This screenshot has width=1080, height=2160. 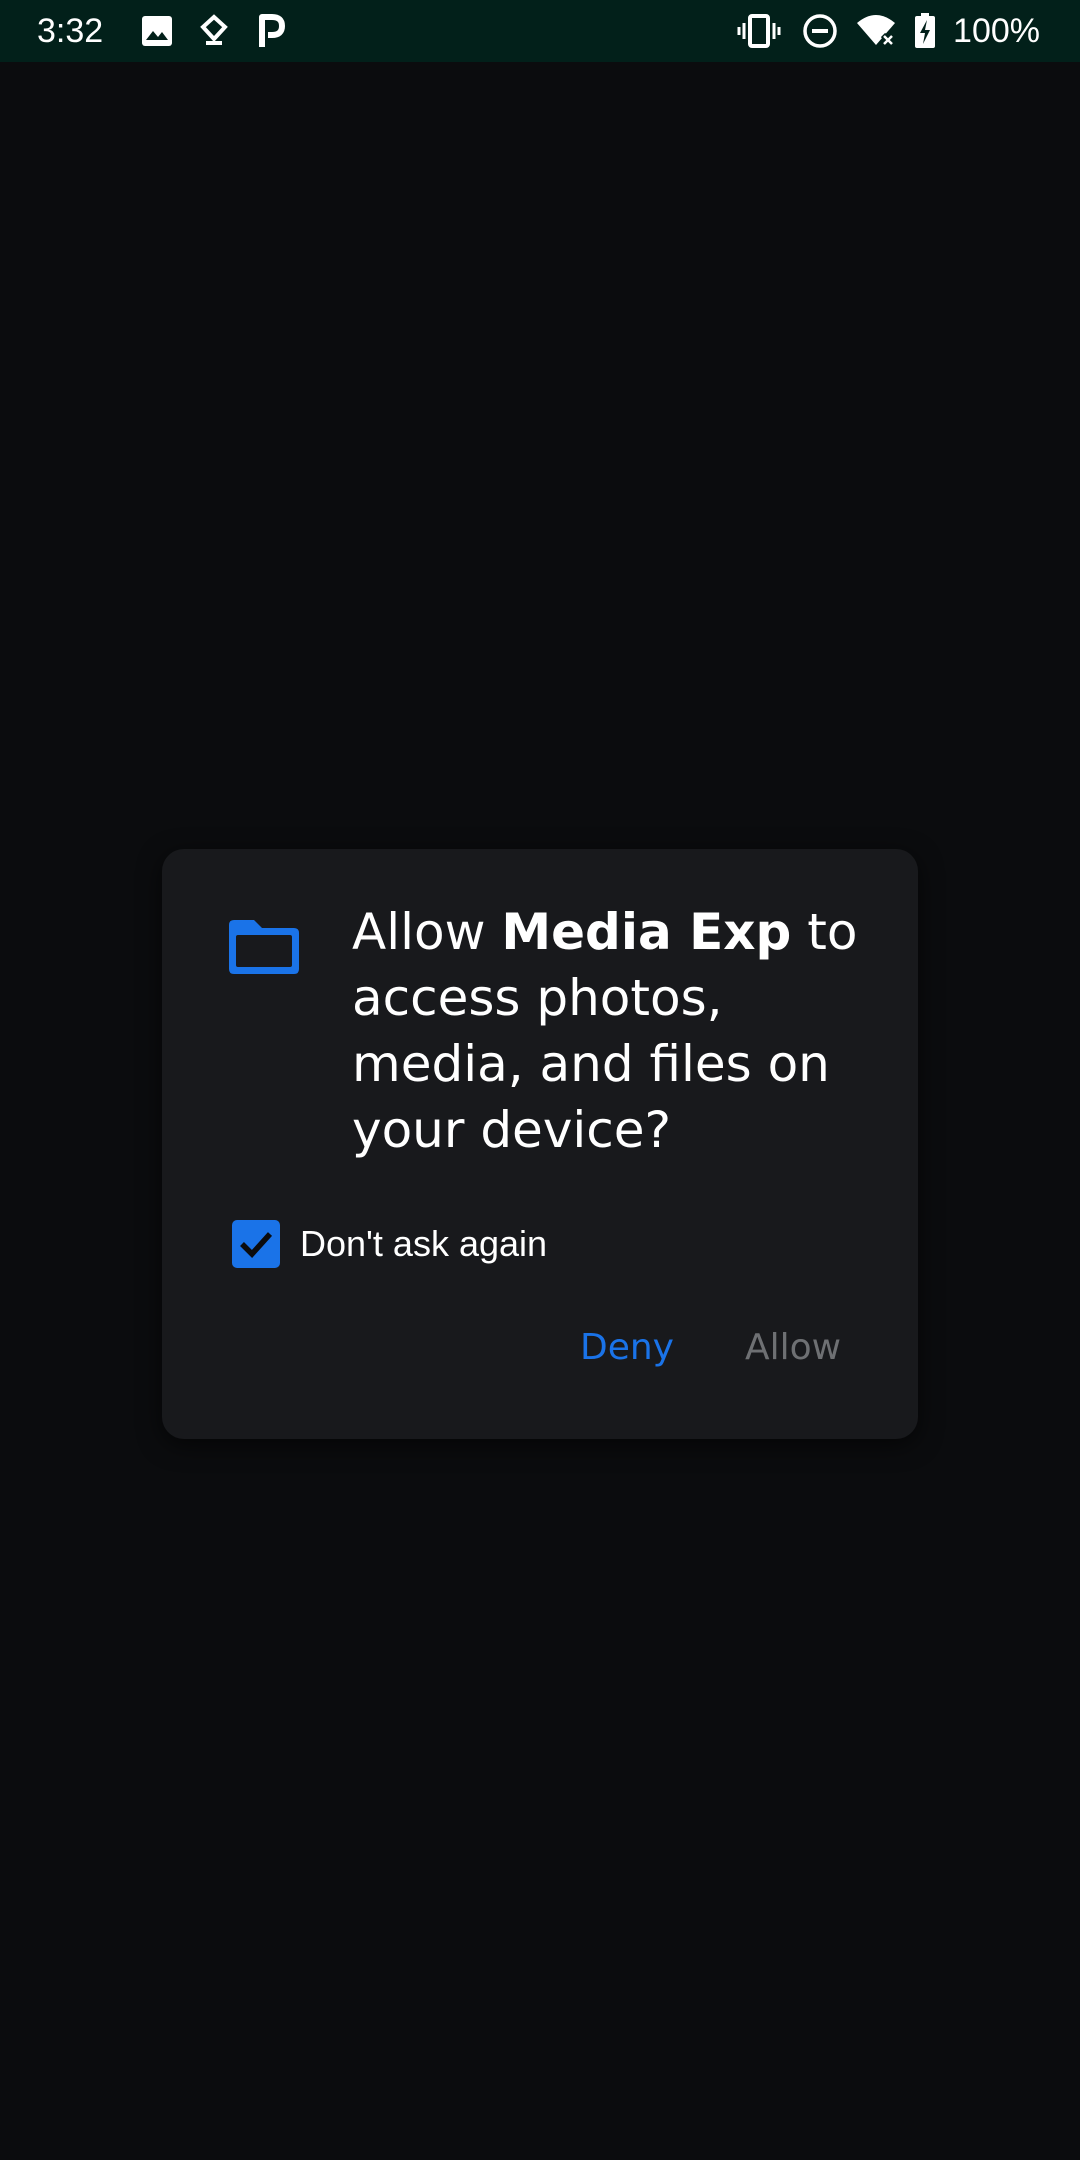 I want to click on allow-button: Allow, so click(x=793, y=1347).